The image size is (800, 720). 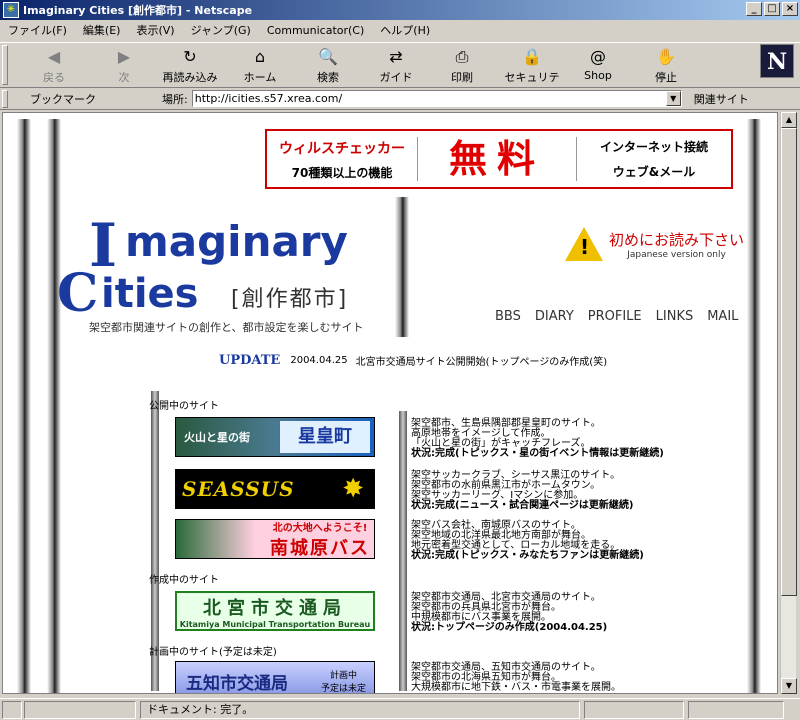 What do you see at coordinates (80, 709) in the screenshot?
I see `connection-indicator` at bounding box center [80, 709].